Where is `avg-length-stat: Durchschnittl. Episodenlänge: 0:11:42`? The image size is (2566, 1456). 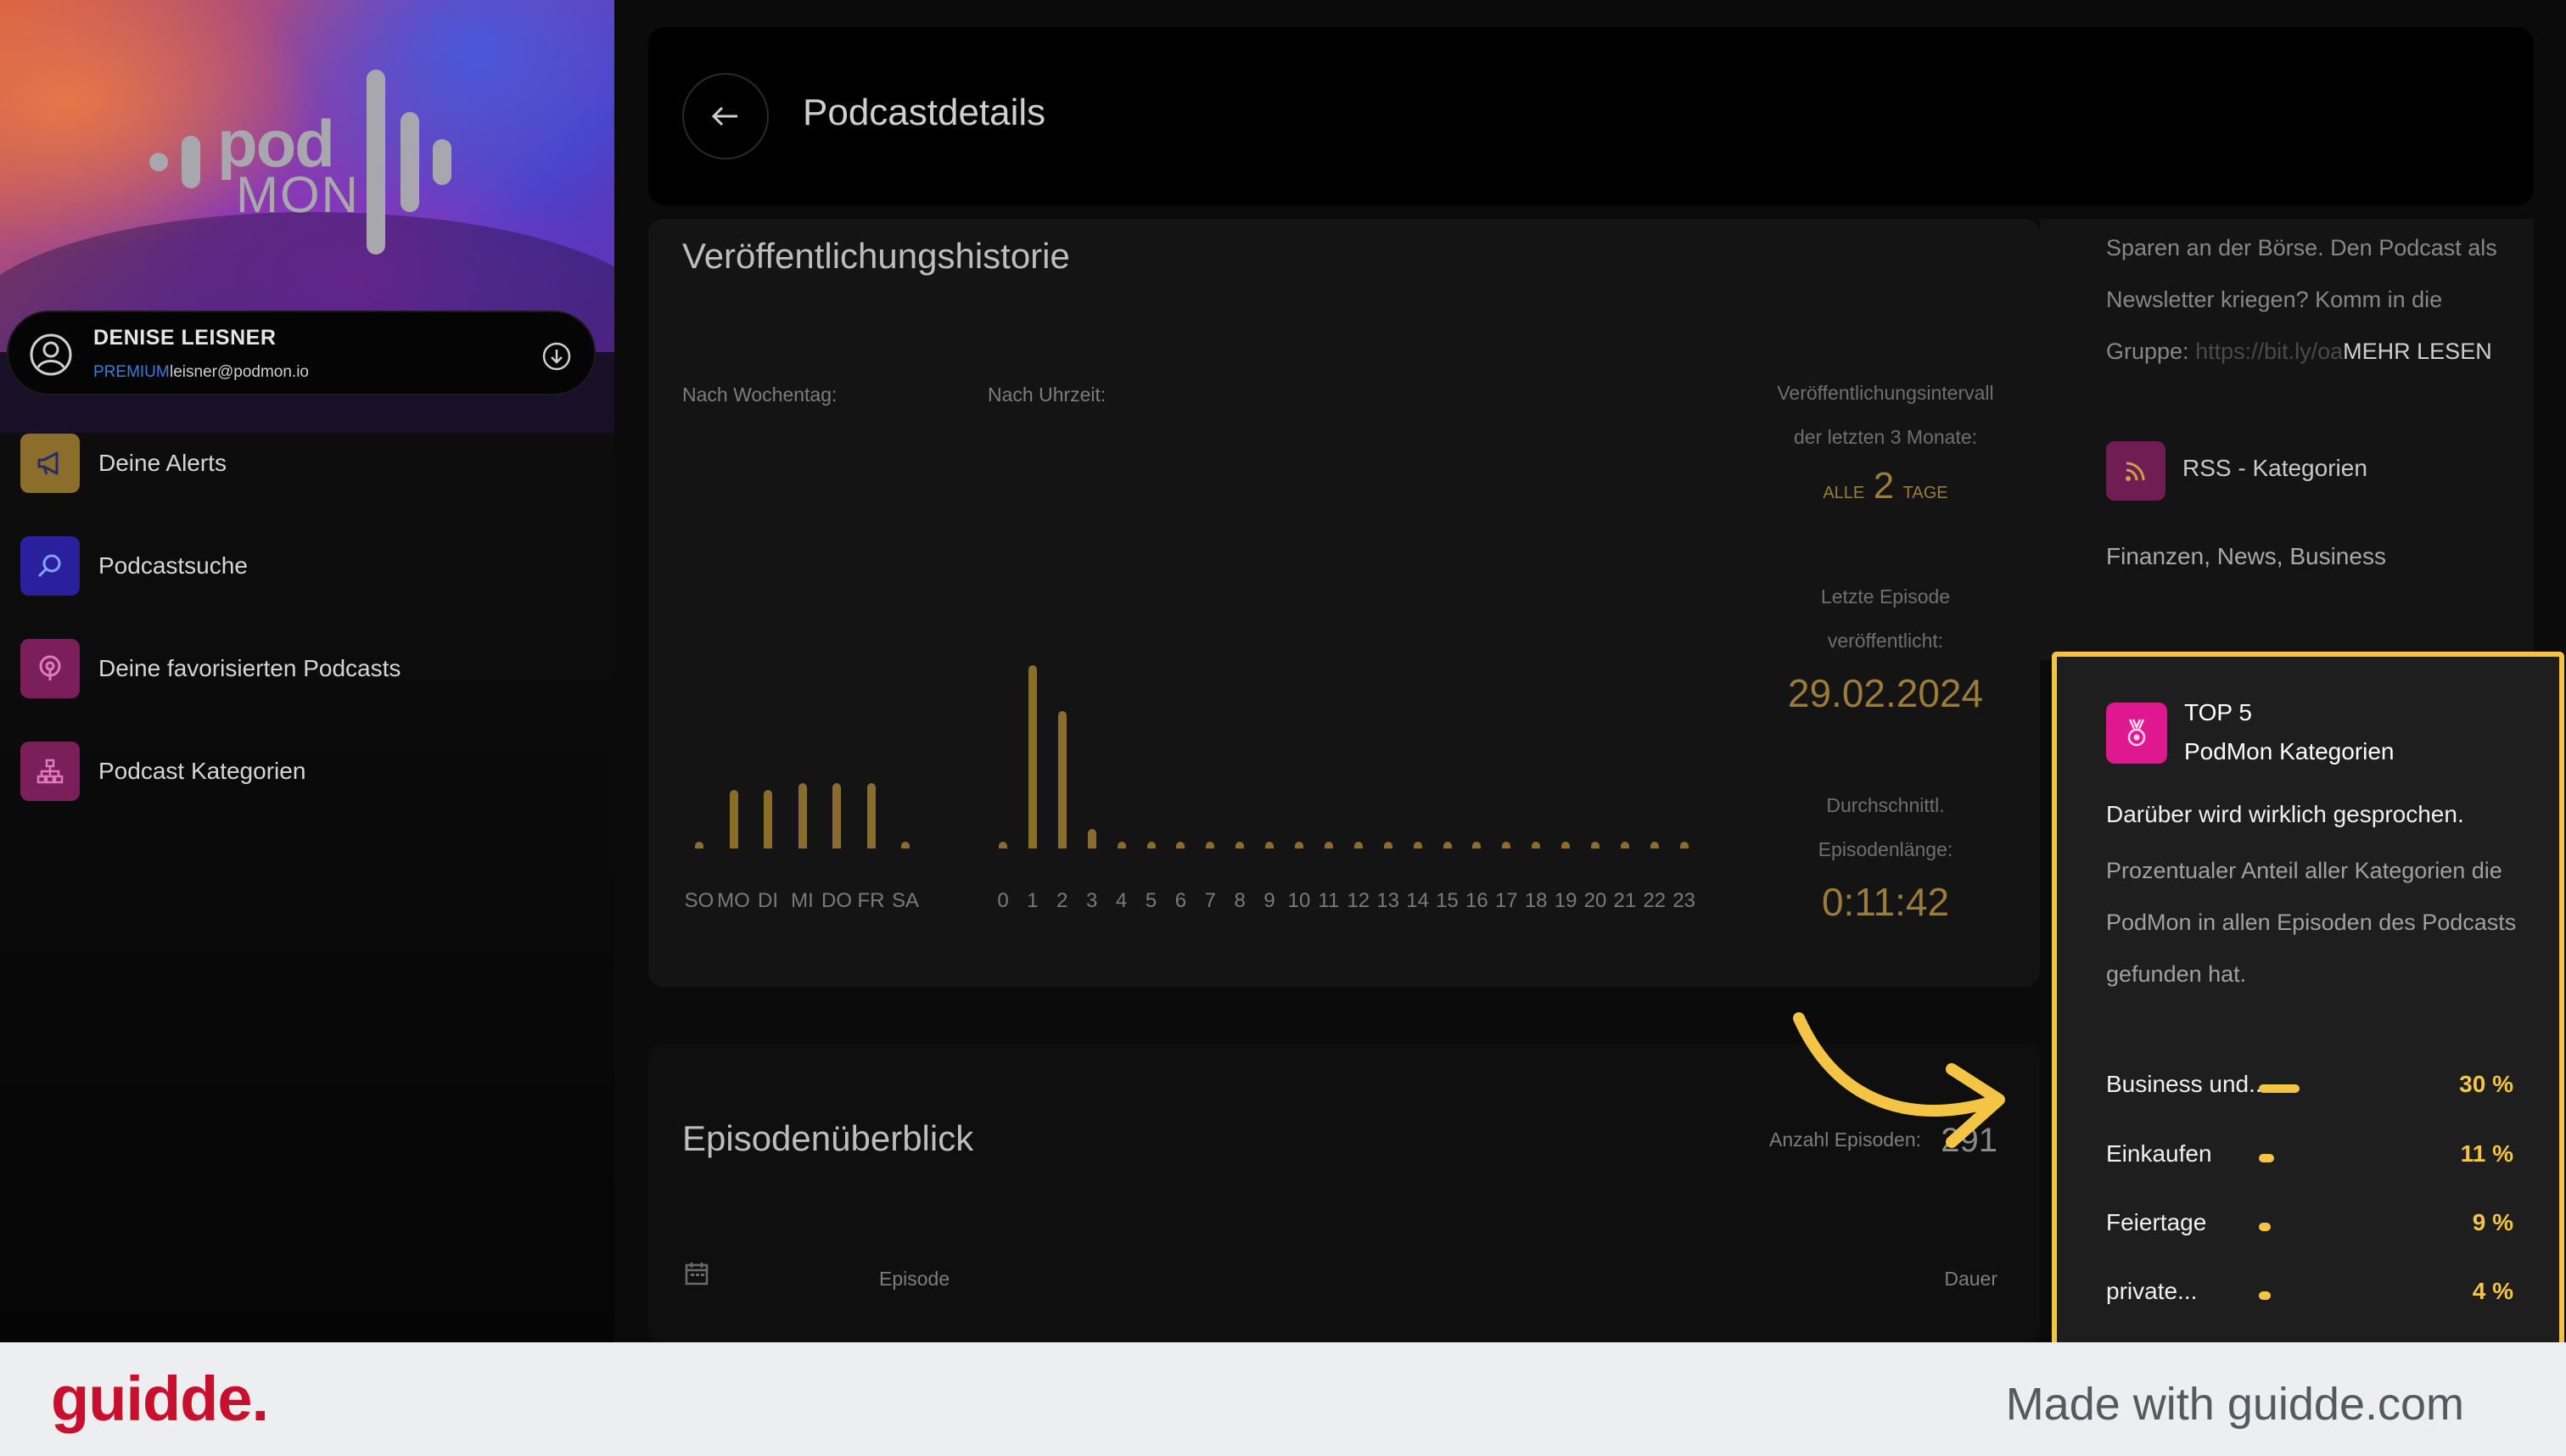
avg-length-stat: Durchschnittl. Episodenlänge: 0:11:42 is located at coordinates (1885, 854).